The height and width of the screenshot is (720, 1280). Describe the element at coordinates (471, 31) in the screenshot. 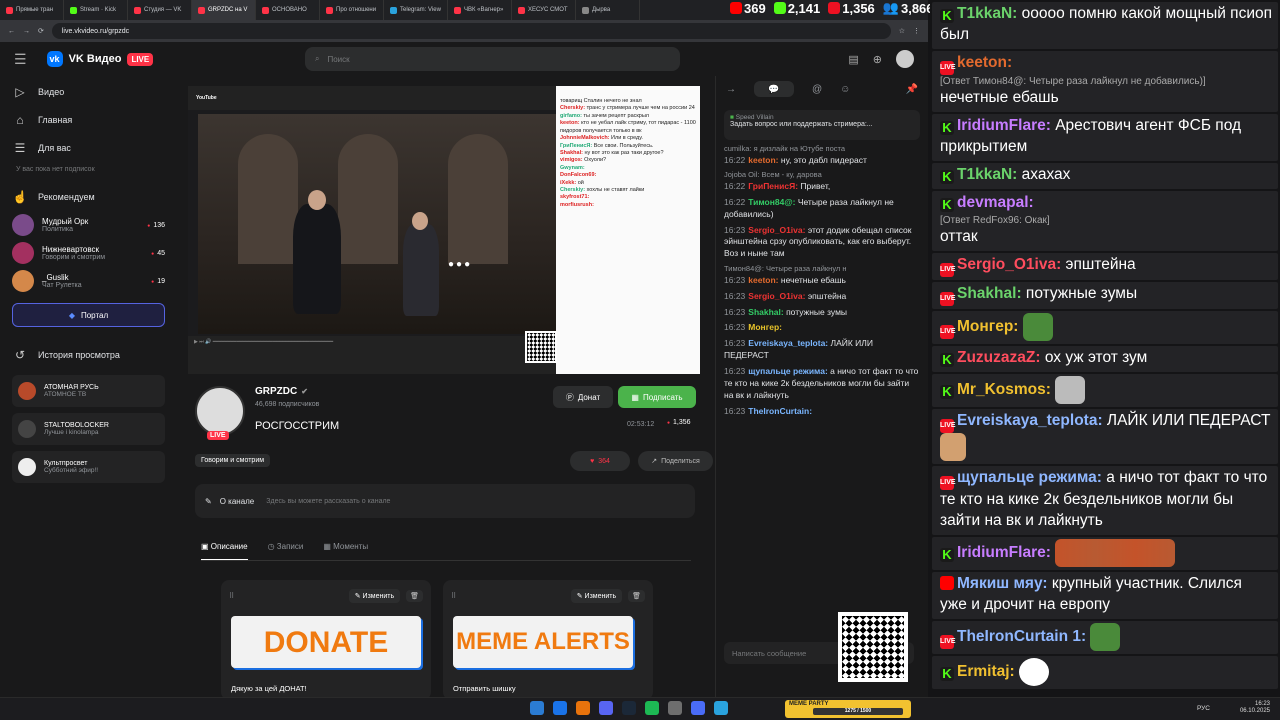

I see `url-field: live.vkvideo.ru/grpzdc` at that location.